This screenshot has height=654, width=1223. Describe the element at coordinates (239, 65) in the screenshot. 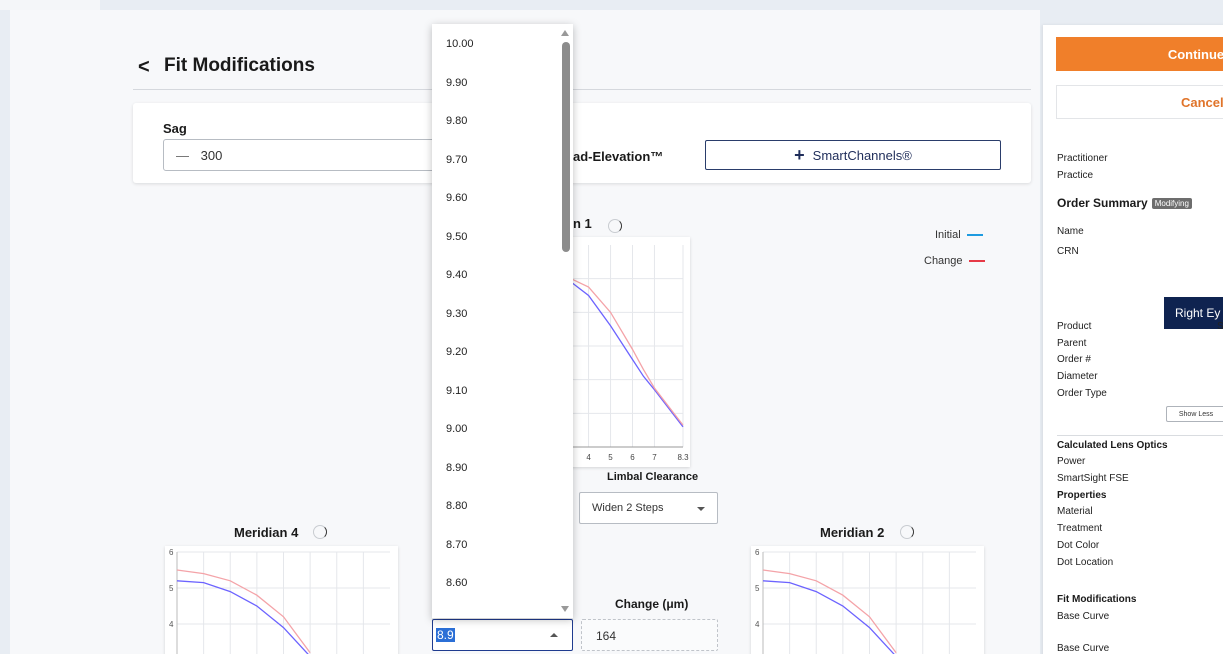

I see `page-title: Fit Modifications` at that location.